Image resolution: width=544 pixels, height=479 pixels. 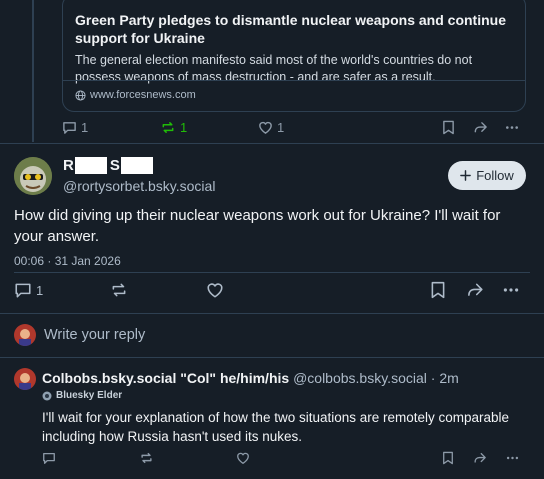 I want to click on display-name-initial: R, so click(x=68, y=165).